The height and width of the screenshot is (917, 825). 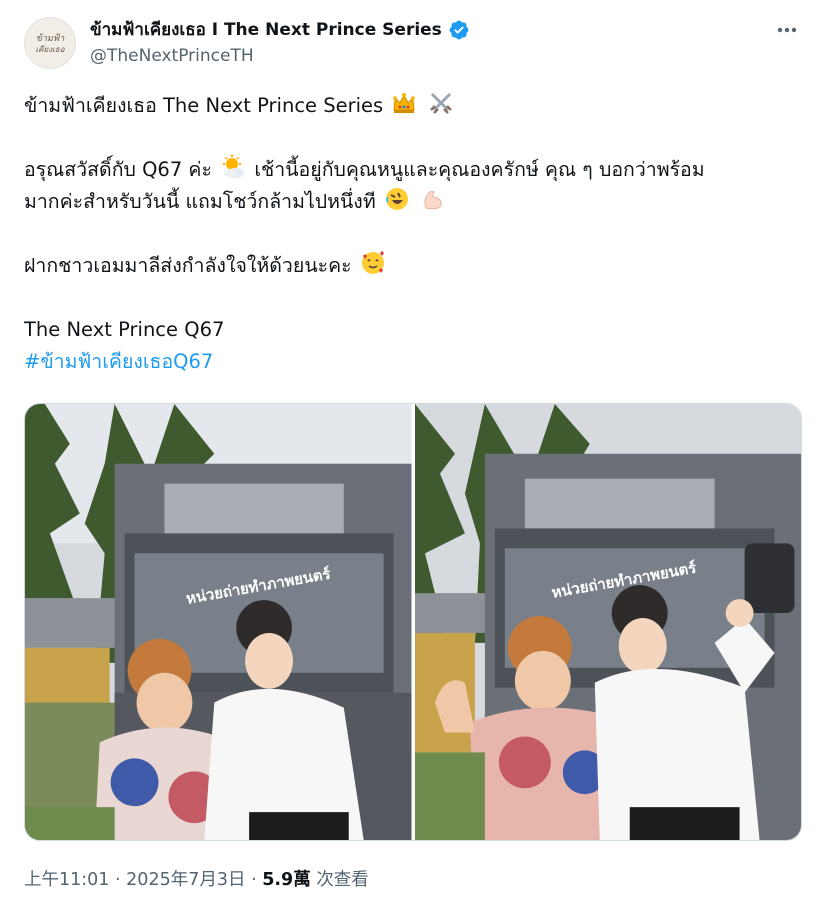 What do you see at coordinates (433, 200) in the screenshot?
I see `flexed-biceps-emoji-icon` at bounding box center [433, 200].